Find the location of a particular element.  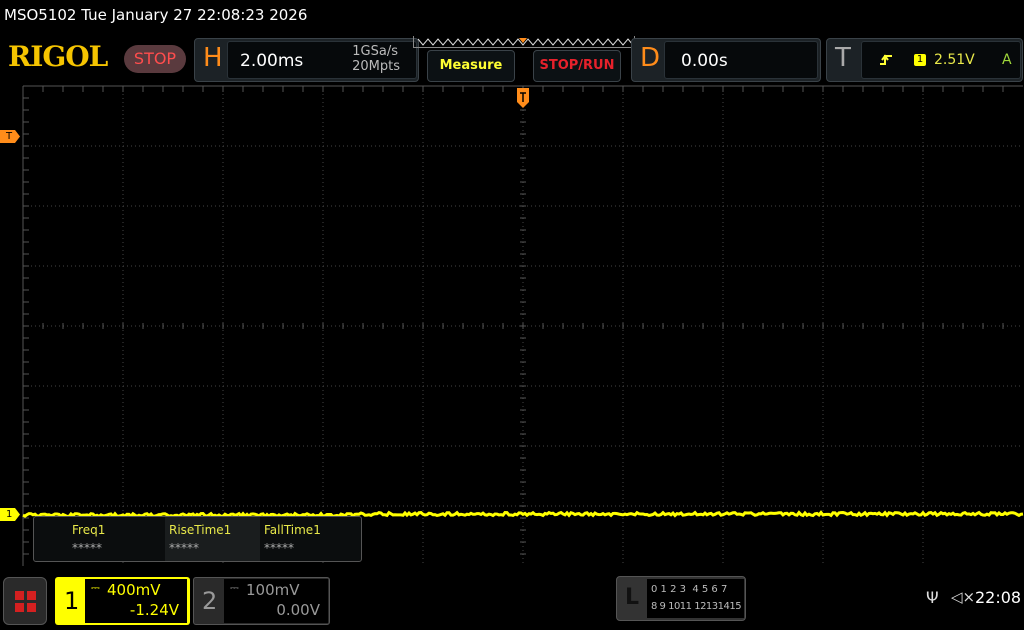

clock: 22:08 is located at coordinates (998, 597).